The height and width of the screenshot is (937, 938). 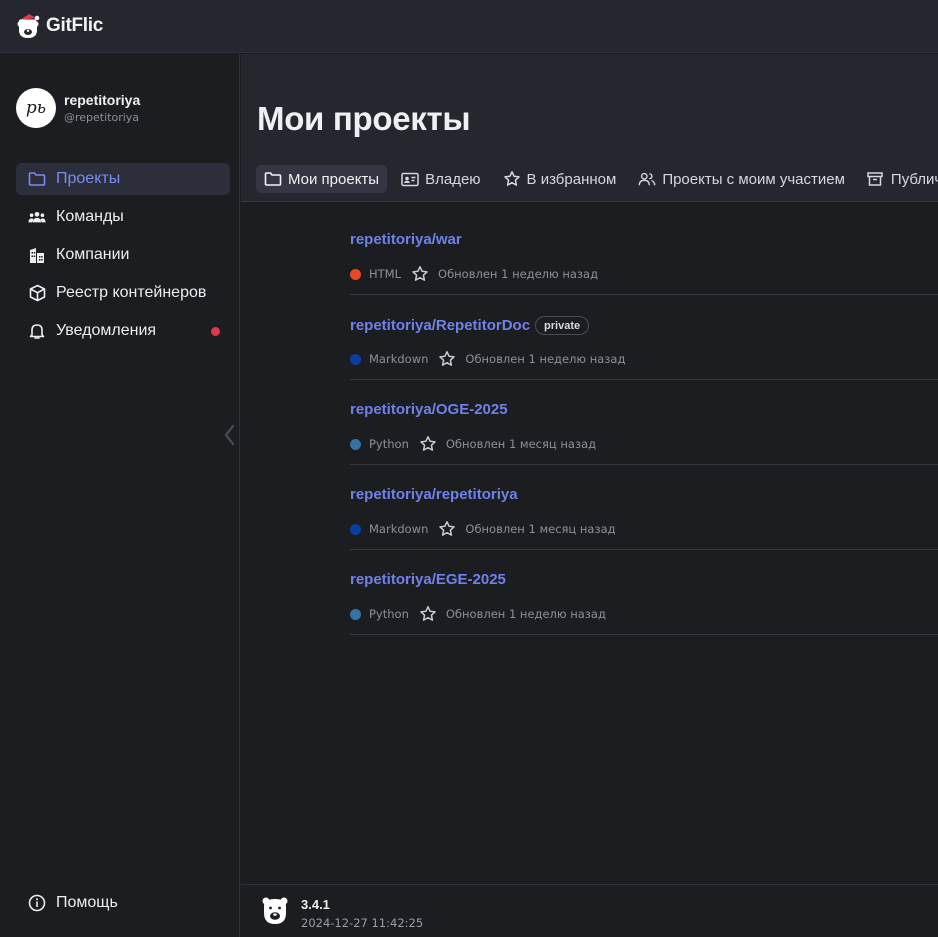 I want to click on app-name: GitFlic, so click(x=75, y=25).